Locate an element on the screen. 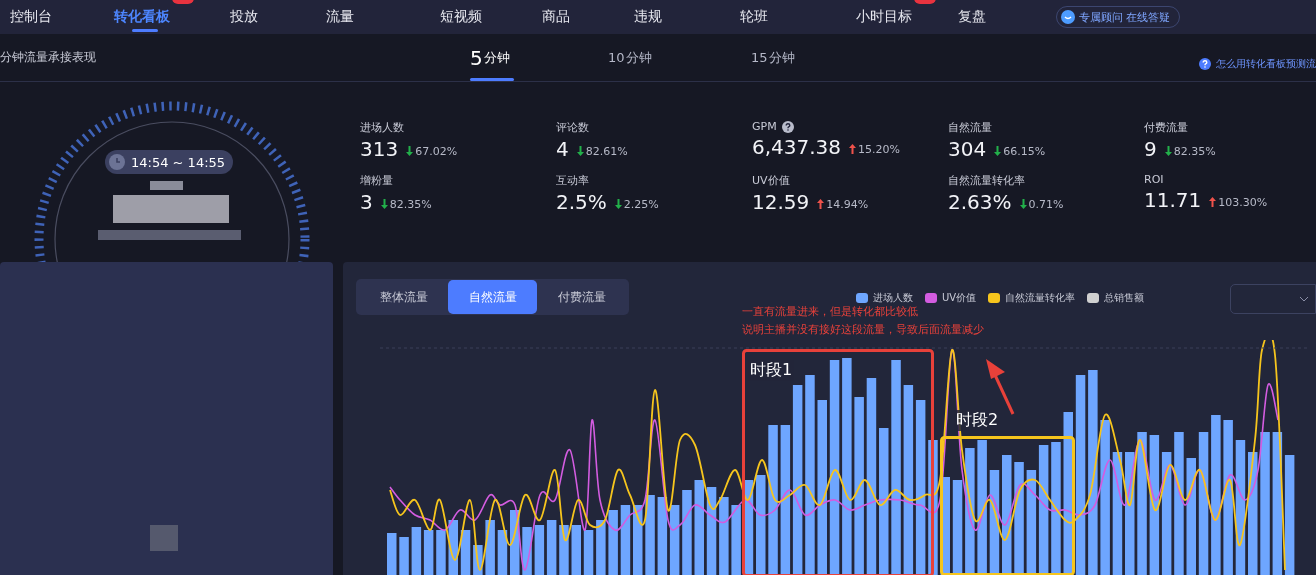 The height and width of the screenshot is (575, 1316). metric-label: 进场人数 is located at coordinates (382, 127).